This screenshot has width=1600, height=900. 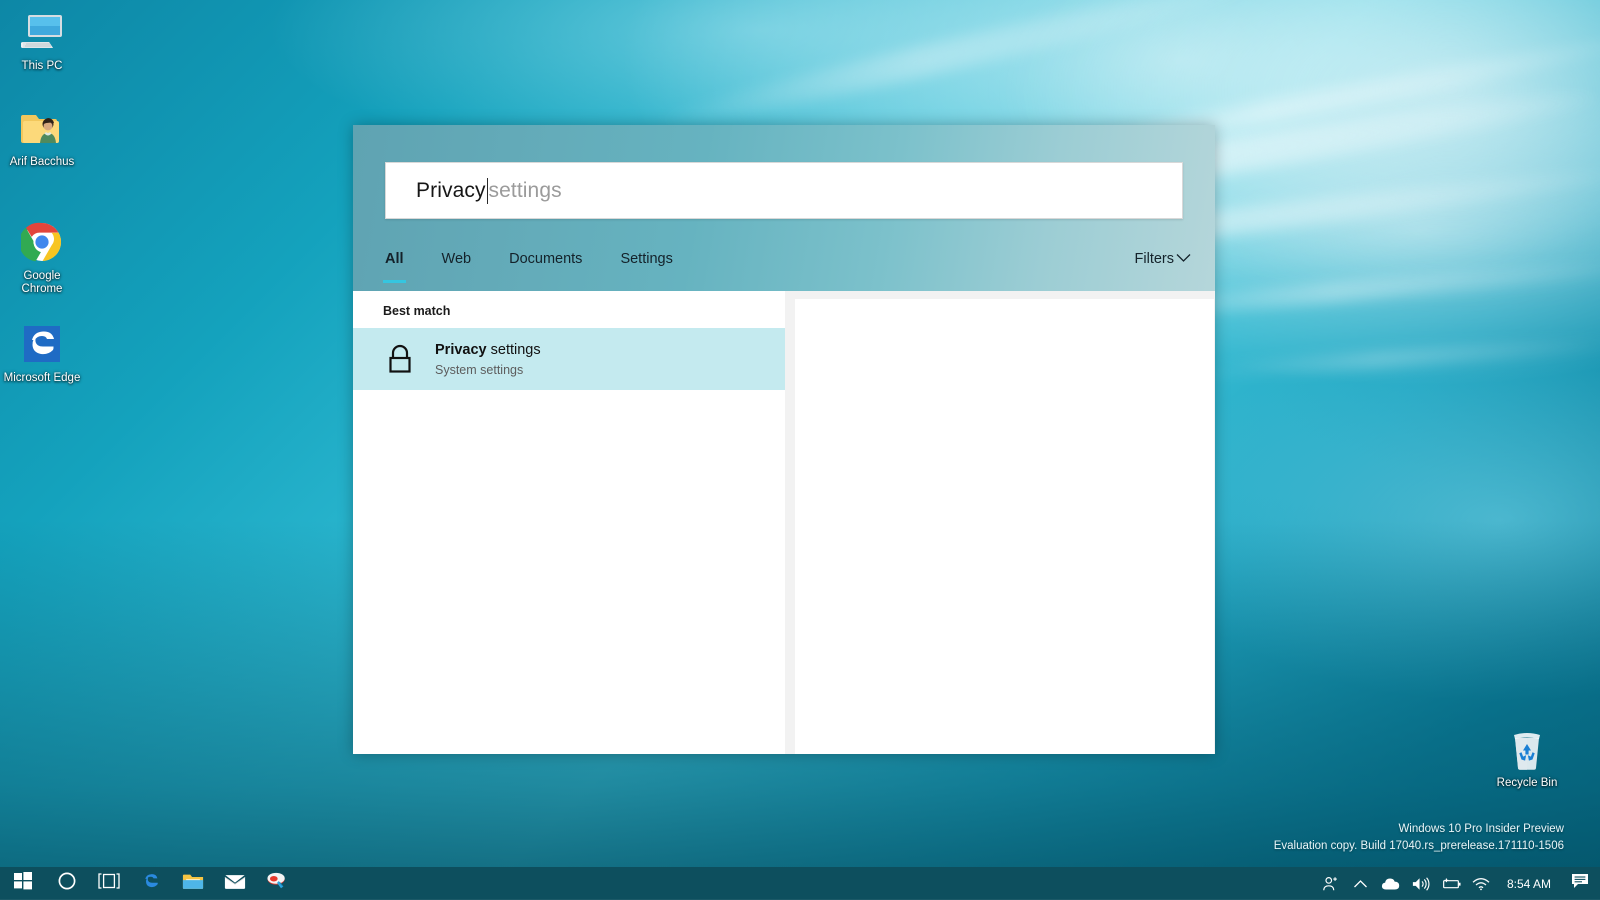 I want to click on cortana-button, so click(x=67, y=883).